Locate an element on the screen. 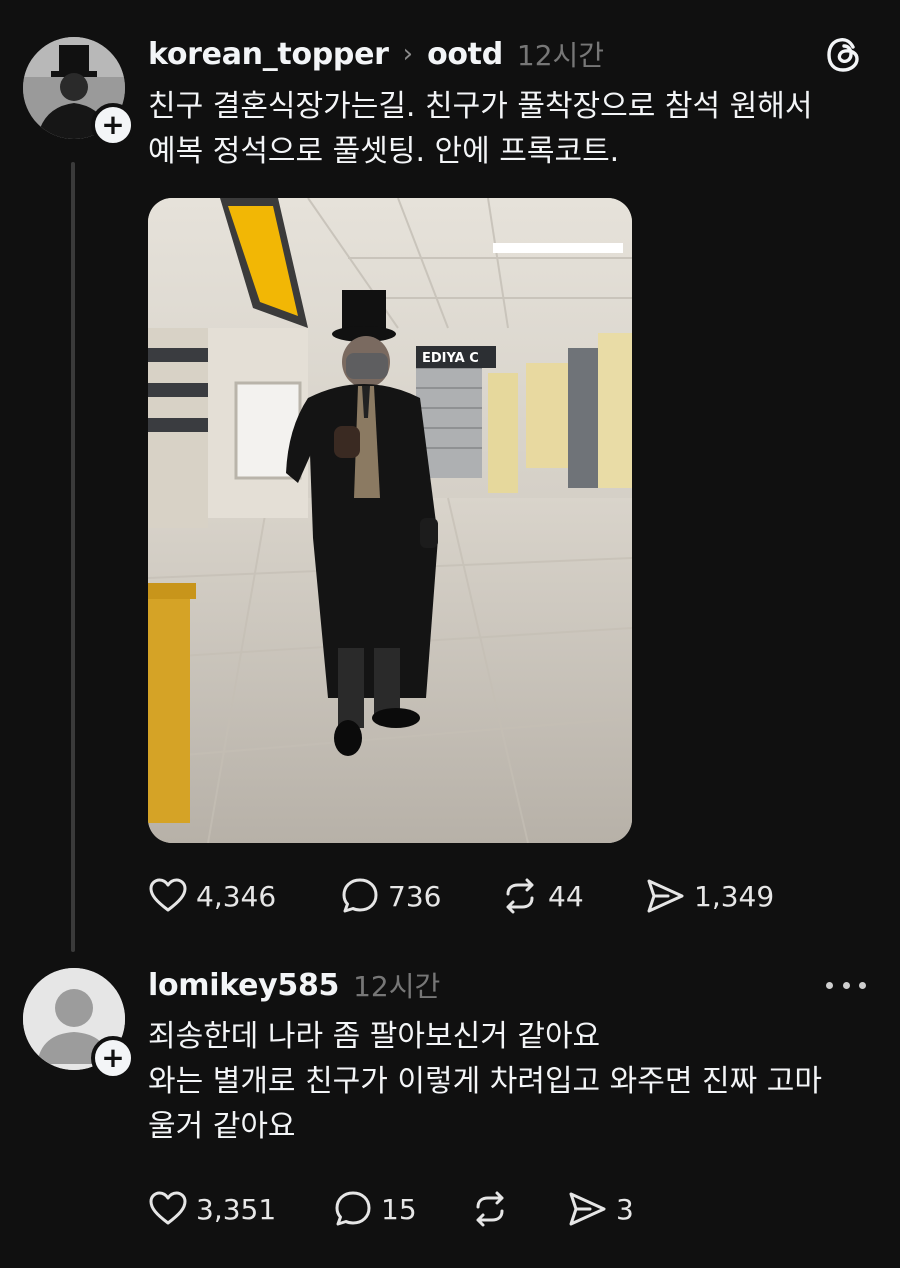 This screenshot has height=1268, width=900. like-button: 4,346 is located at coordinates (212, 896).